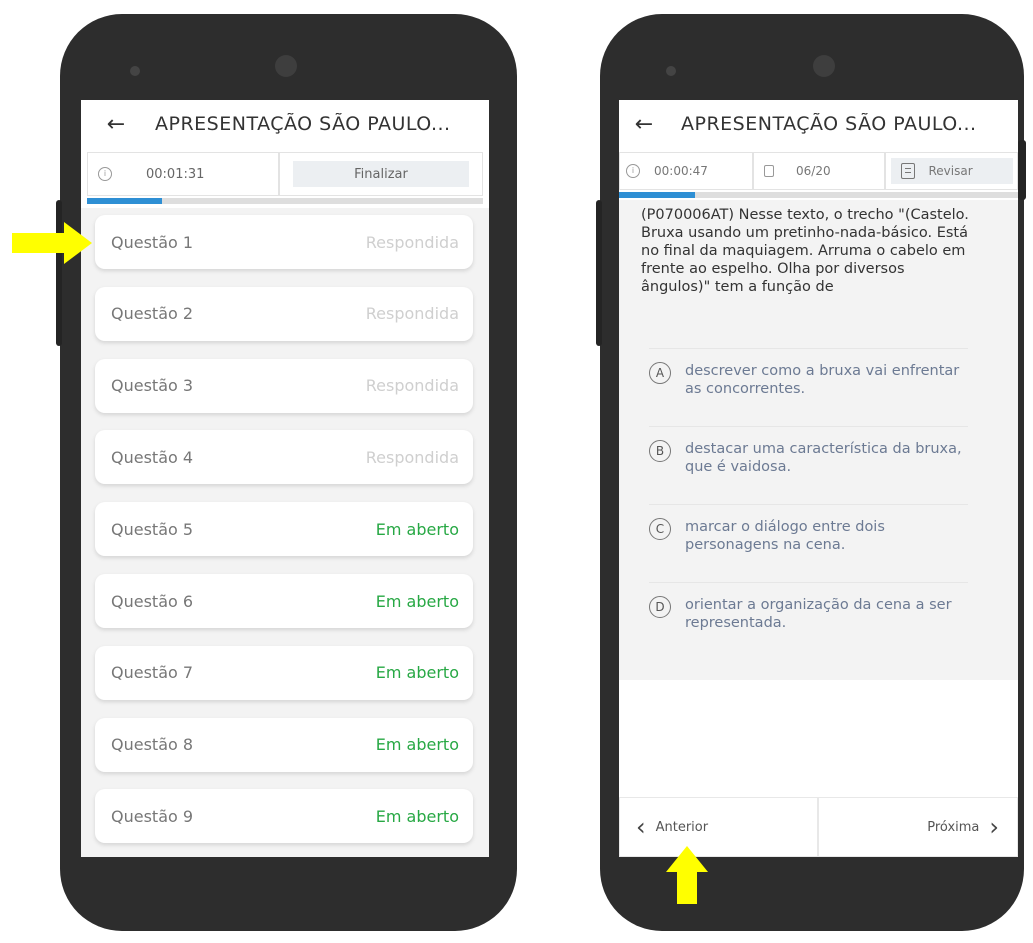  What do you see at coordinates (284, 385) in the screenshot?
I see `question-card: Questão 3 Respondida` at bounding box center [284, 385].